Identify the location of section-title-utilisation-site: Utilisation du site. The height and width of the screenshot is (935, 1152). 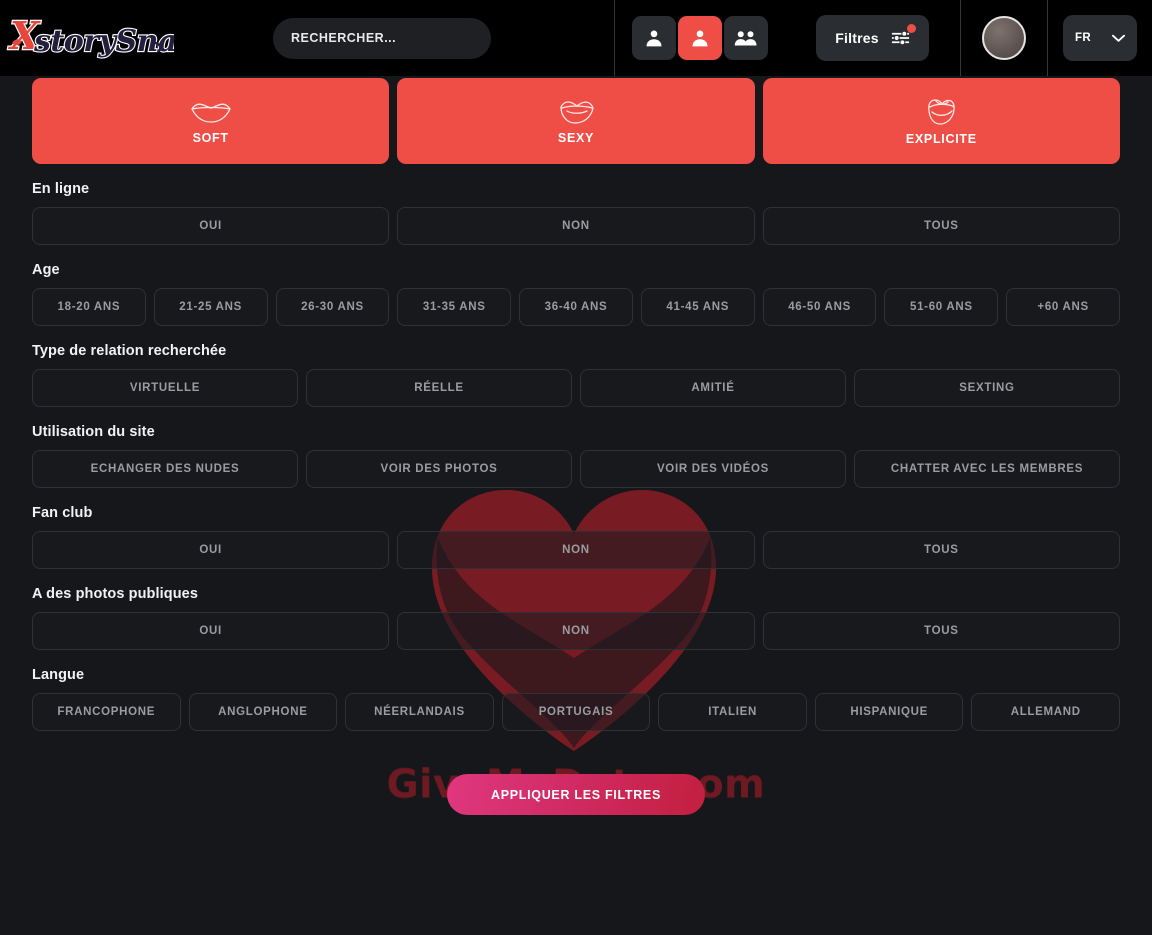
(93, 432).